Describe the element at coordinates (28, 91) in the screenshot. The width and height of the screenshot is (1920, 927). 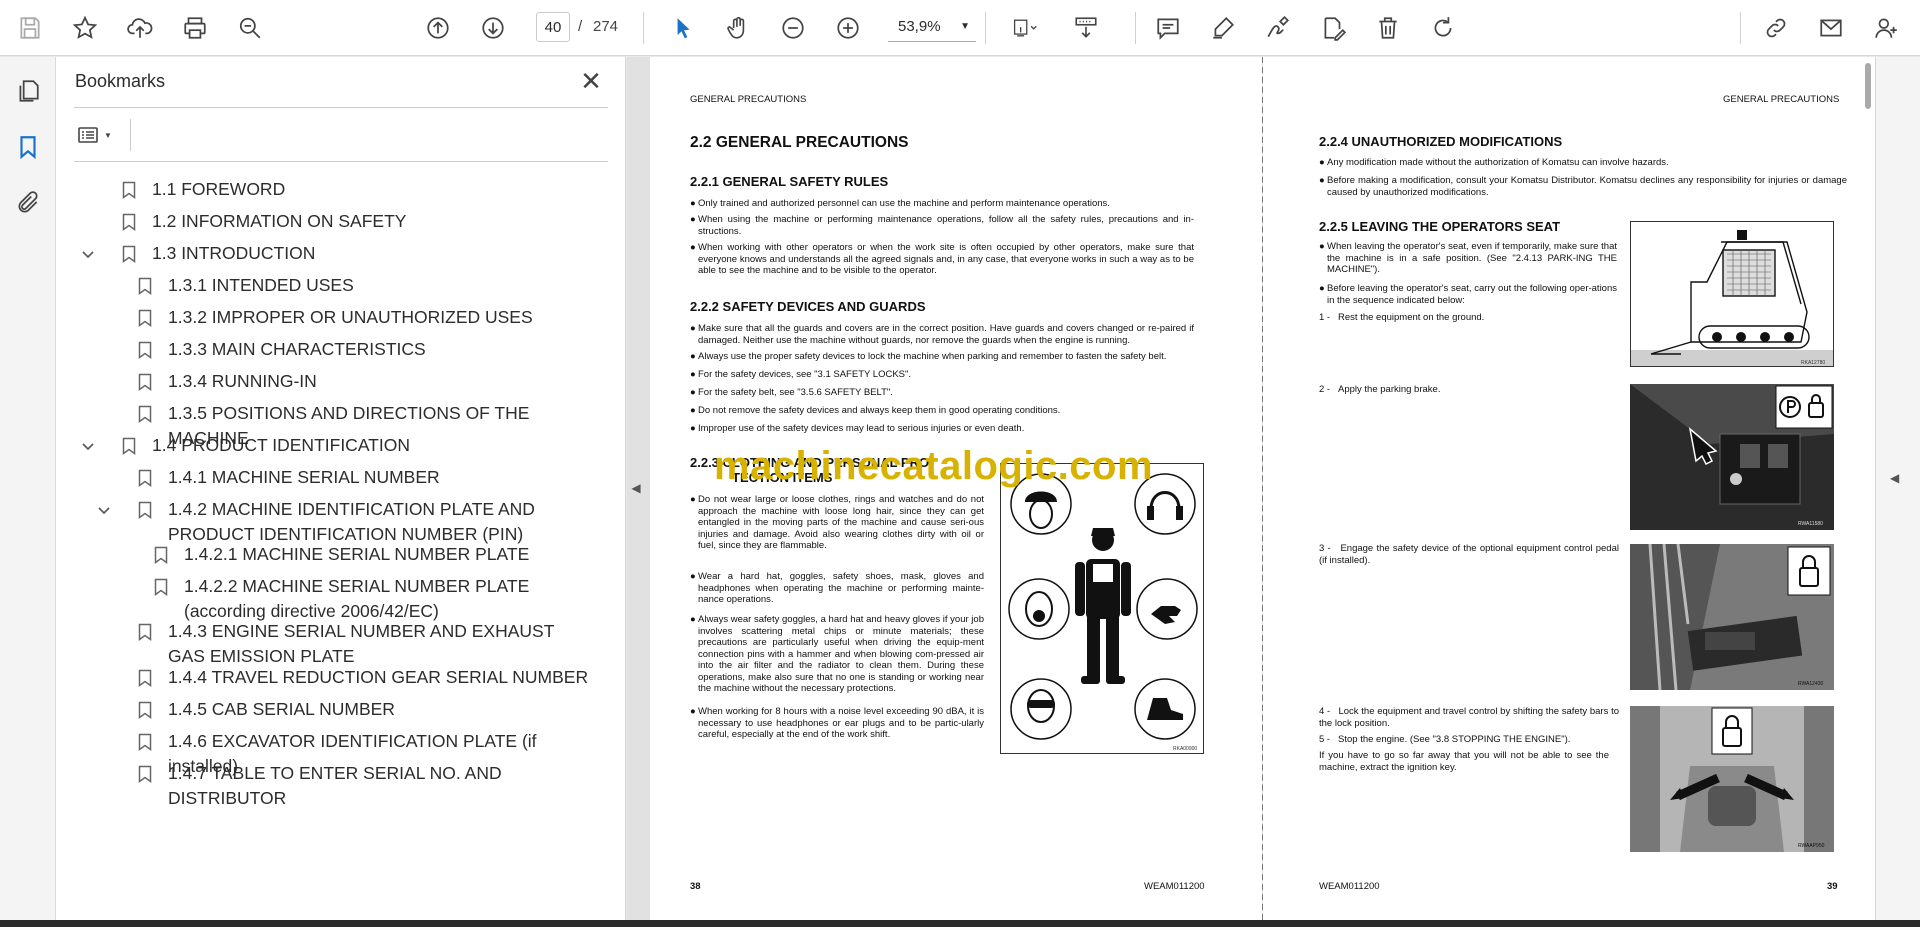
I see `pages-thumbnail-icon` at that location.